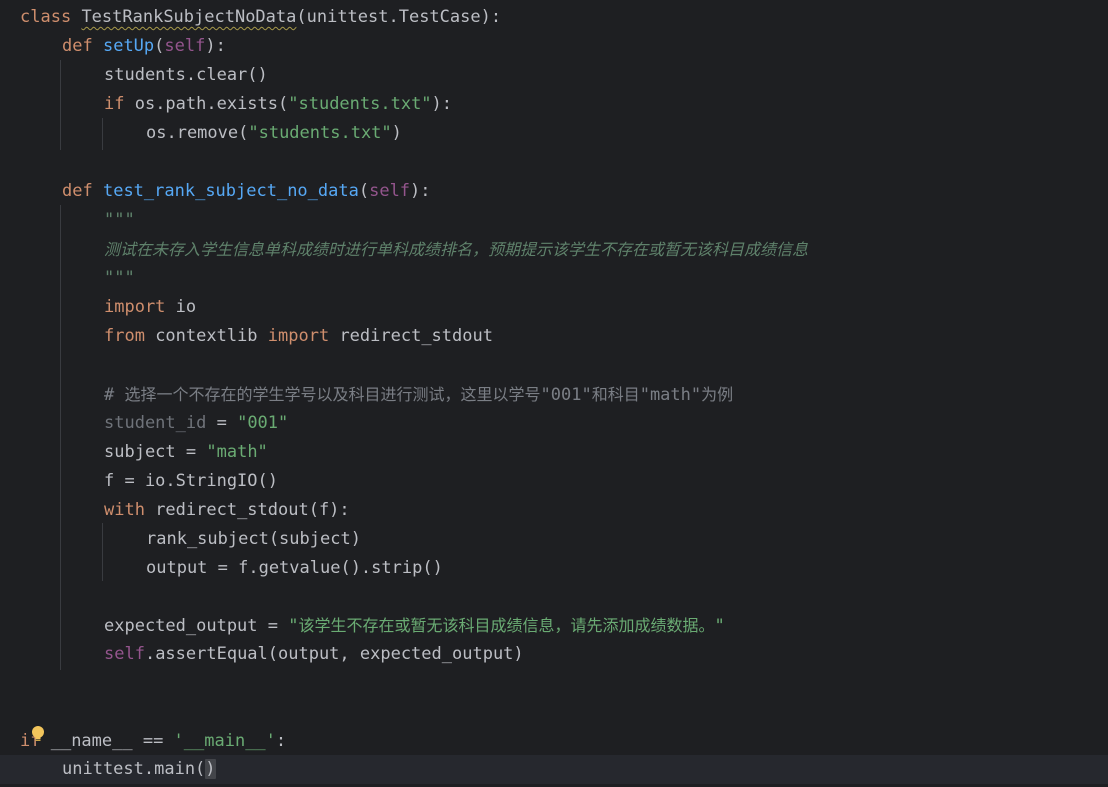  I want to click on code-text: expected_output =, so click(196, 626).